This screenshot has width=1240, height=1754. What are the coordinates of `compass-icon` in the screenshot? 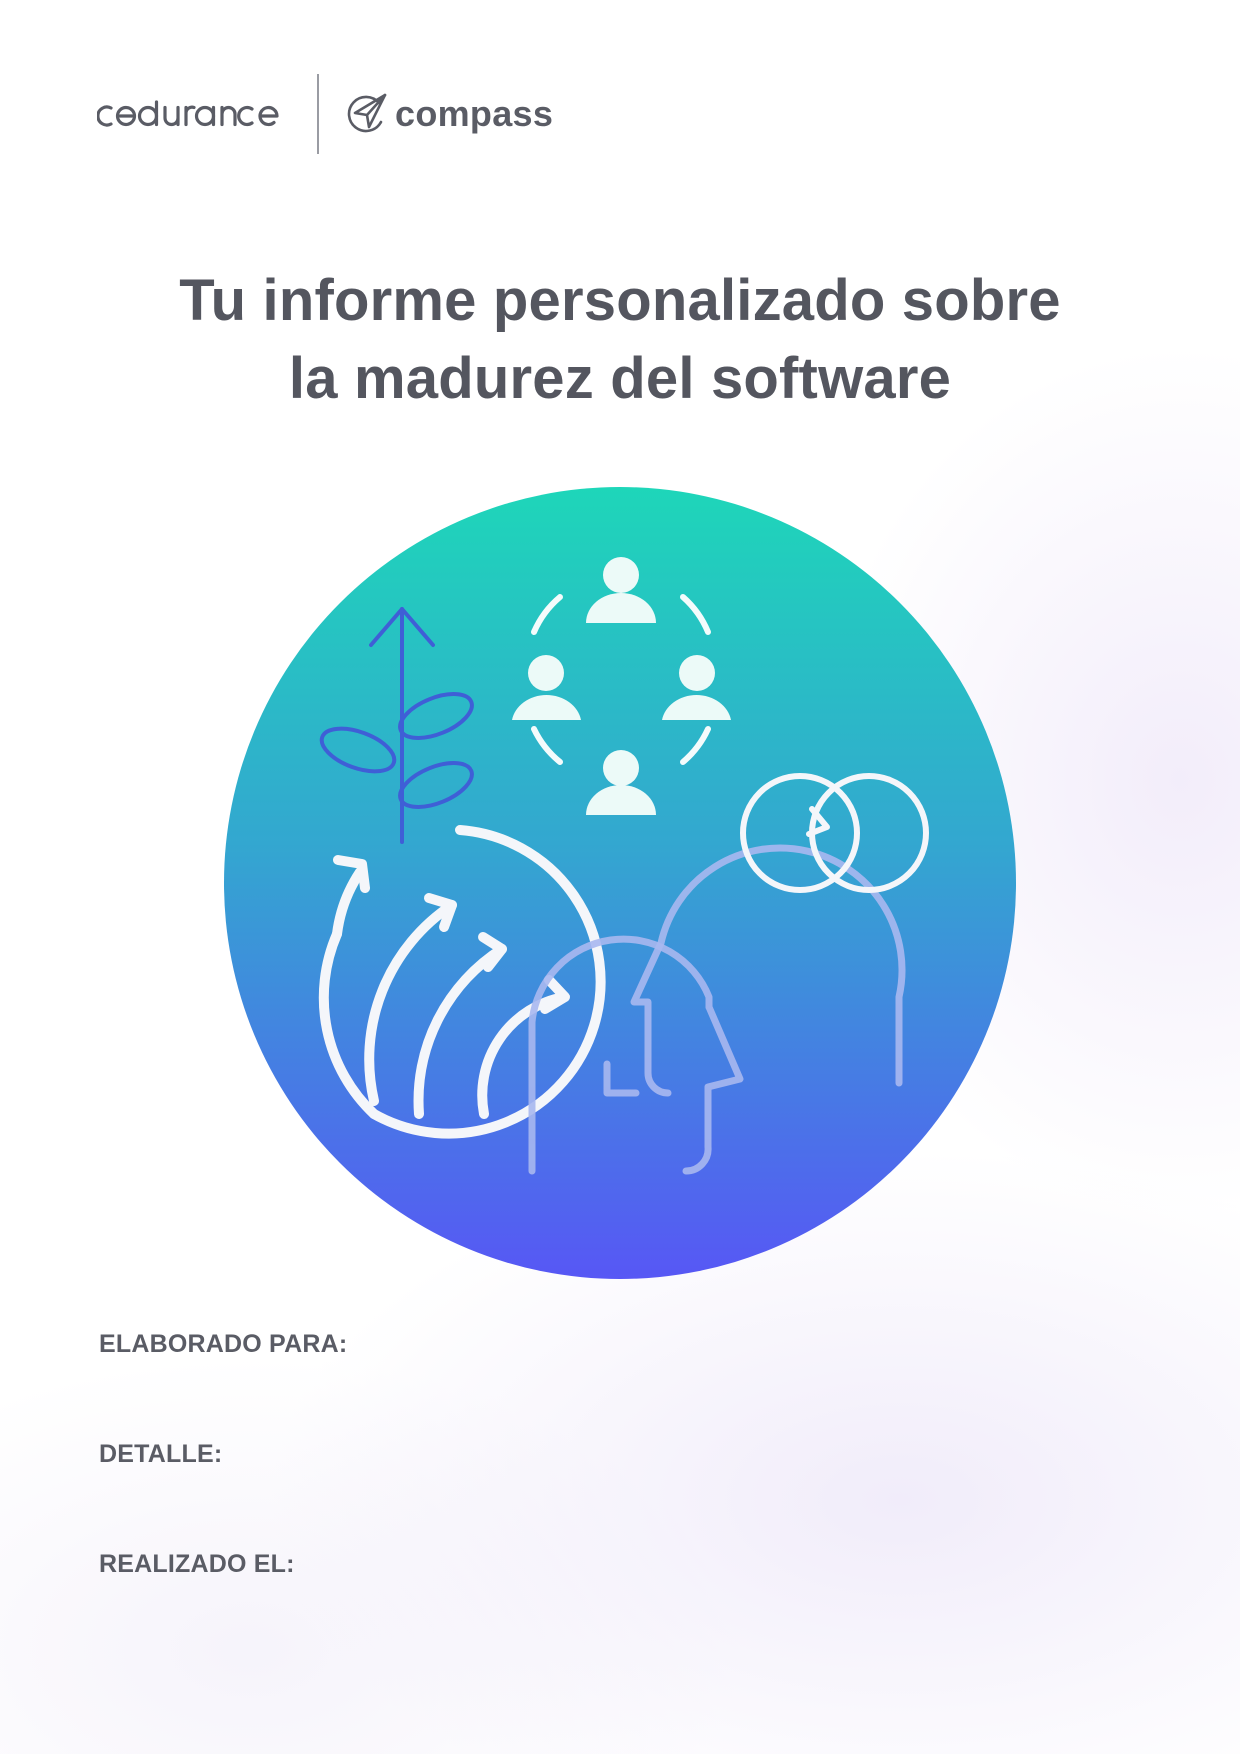 It's located at (367, 113).